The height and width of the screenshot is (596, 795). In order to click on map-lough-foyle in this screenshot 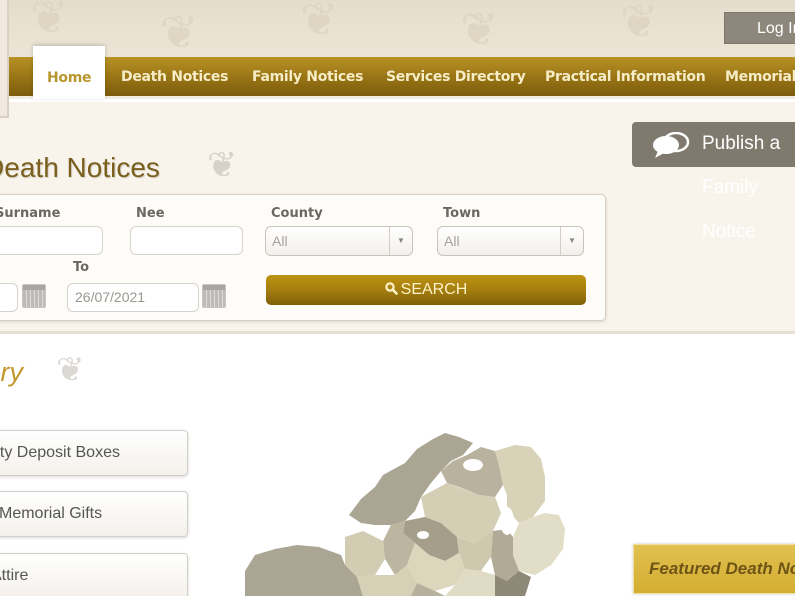, I will do `click(473, 465)`.